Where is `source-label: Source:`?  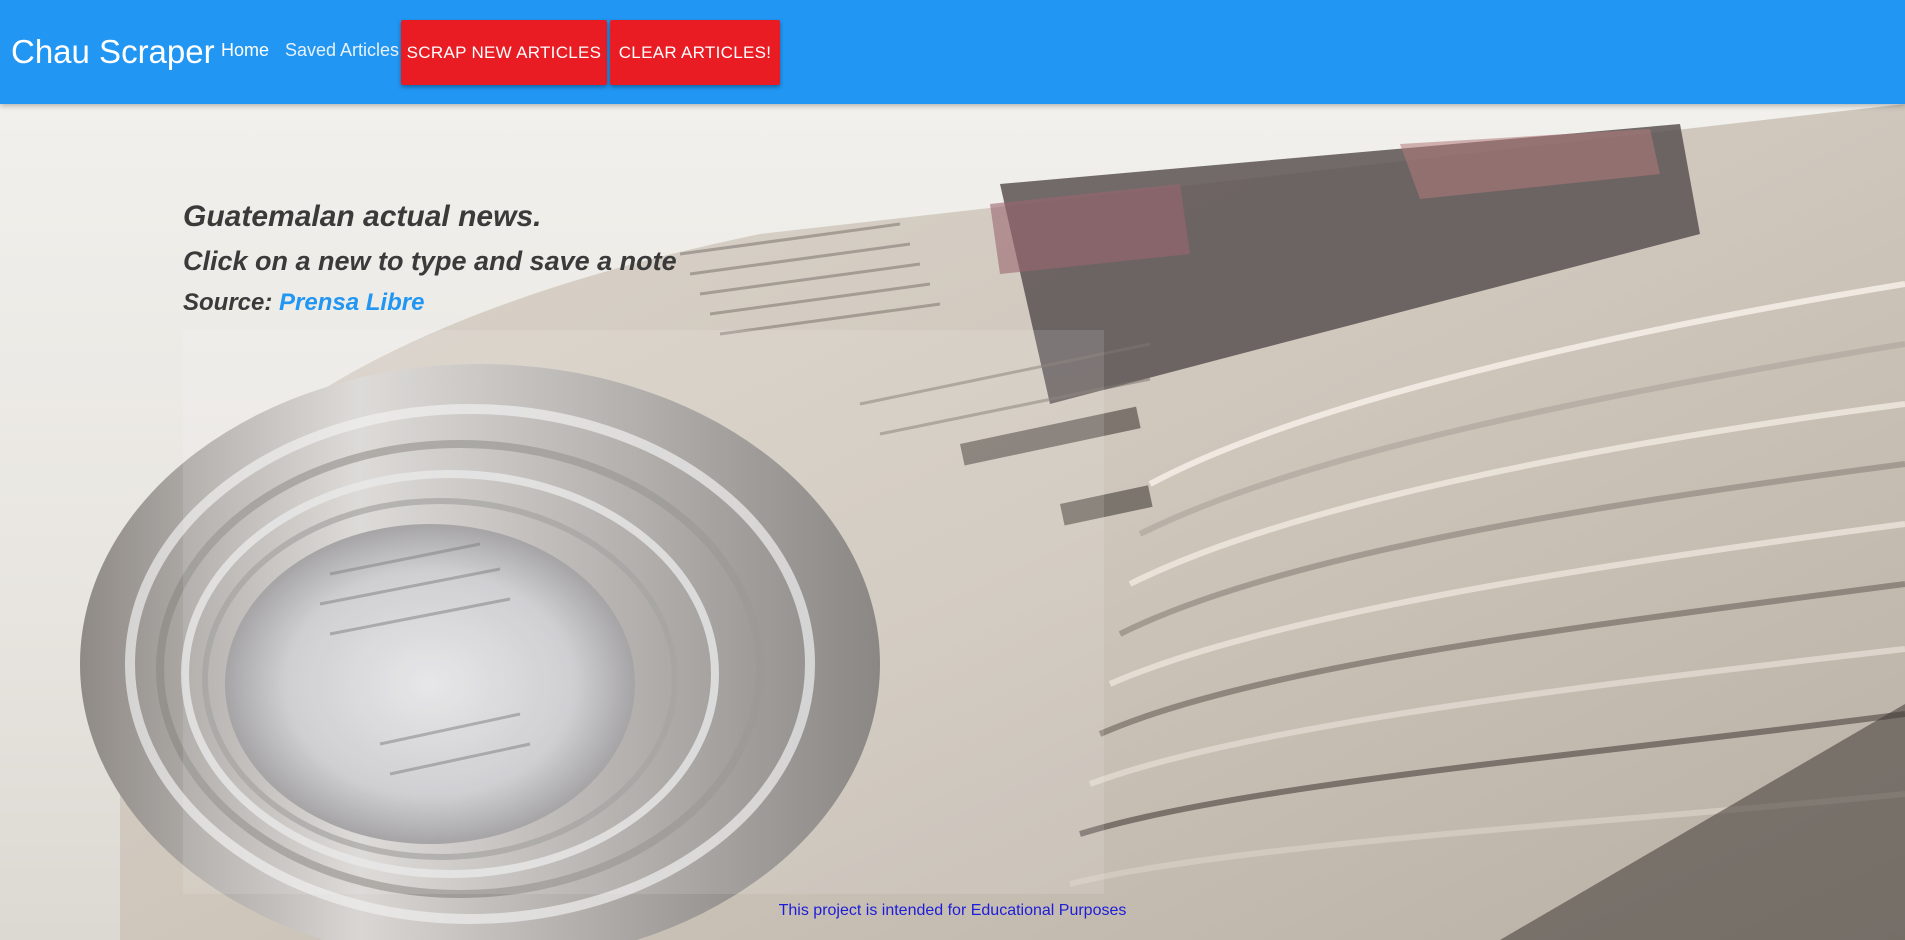
source-label: Source: is located at coordinates (228, 302).